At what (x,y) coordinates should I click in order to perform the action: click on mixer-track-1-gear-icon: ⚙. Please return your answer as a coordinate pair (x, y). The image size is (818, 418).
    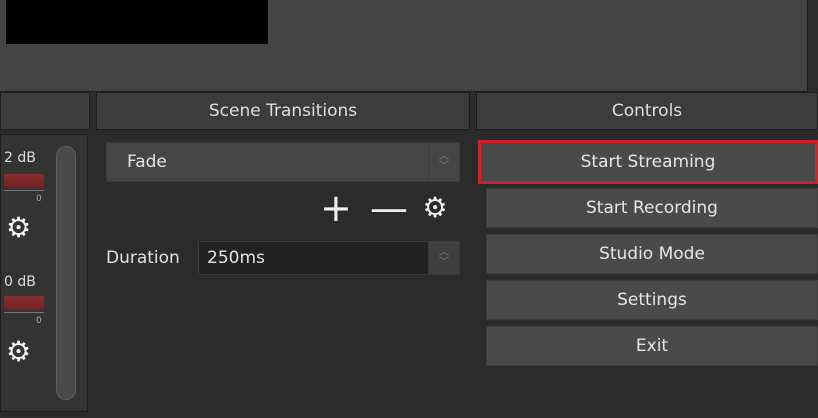
    Looking at the image, I should click on (18, 228).